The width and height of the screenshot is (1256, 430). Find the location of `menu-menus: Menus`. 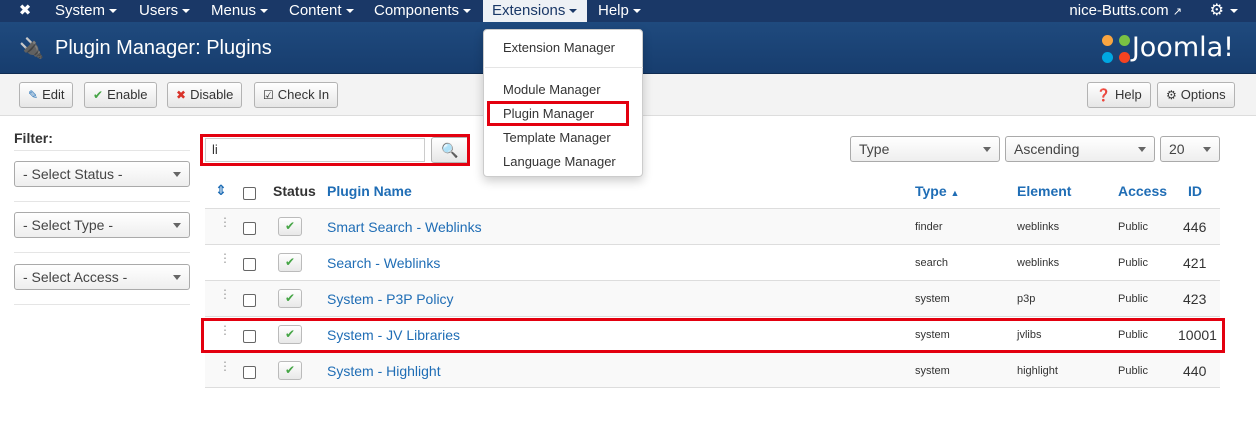

menu-menus: Menus is located at coordinates (240, 11).